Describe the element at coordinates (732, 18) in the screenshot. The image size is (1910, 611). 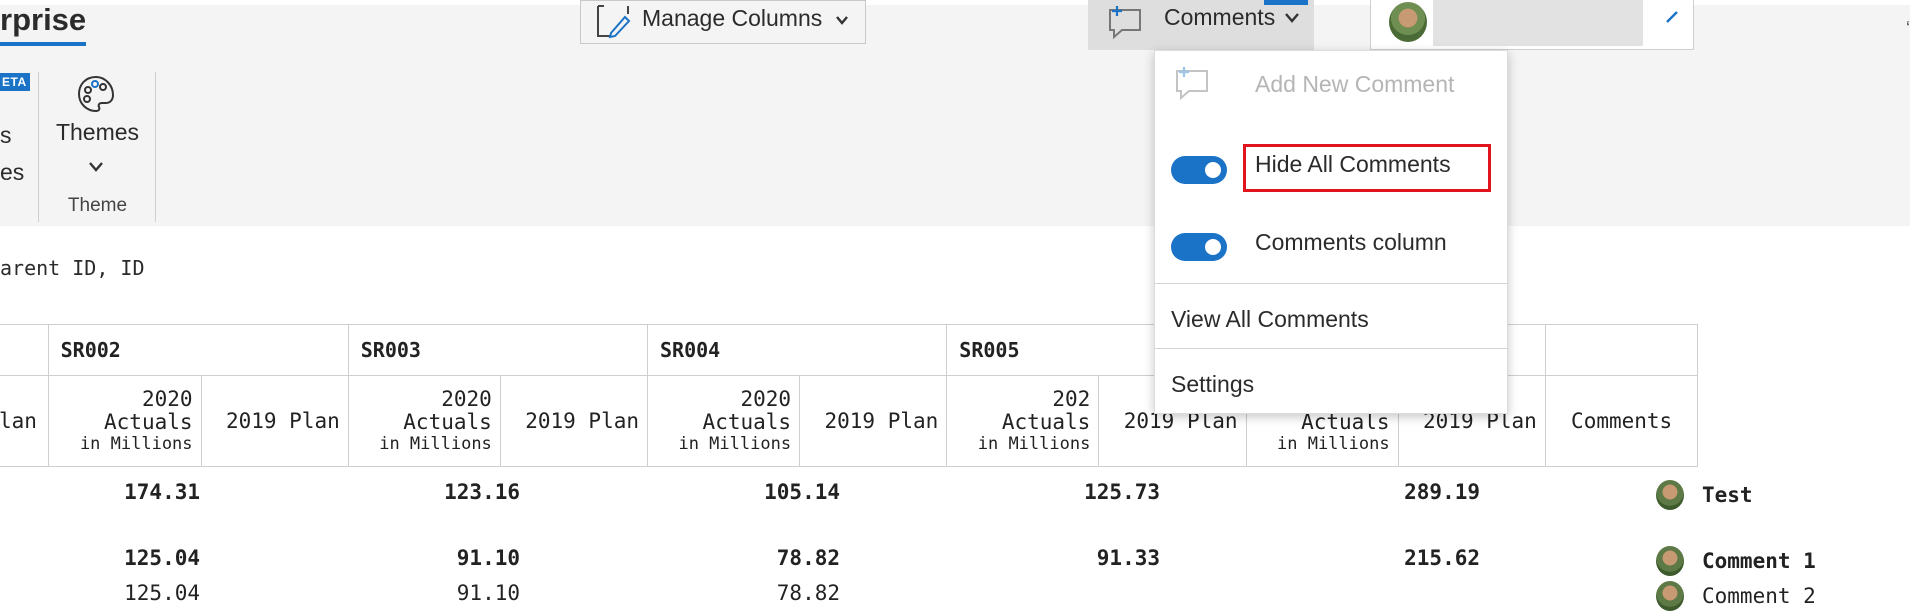
I see `manage-columns-label: Manage Columns` at that location.